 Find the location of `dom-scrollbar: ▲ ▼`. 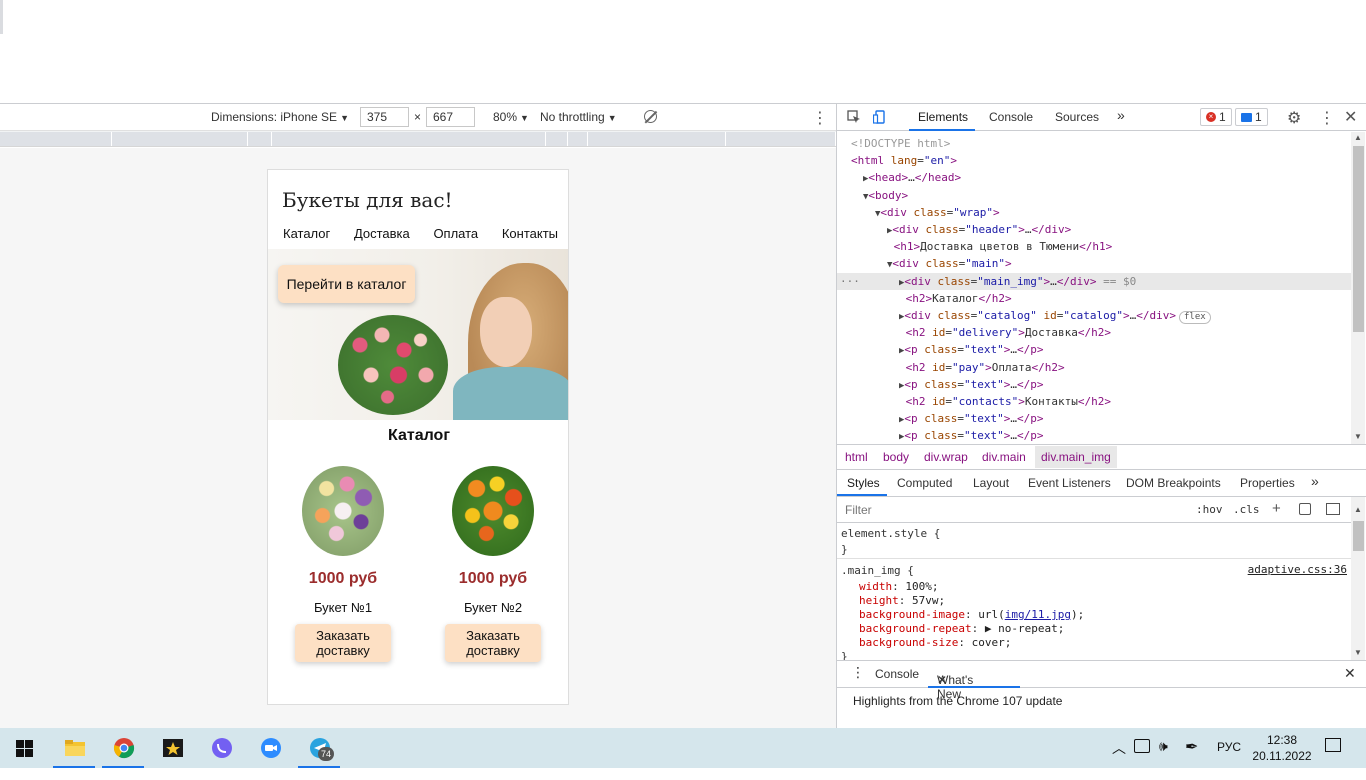

dom-scrollbar: ▲ ▼ is located at coordinates (1358, 288).